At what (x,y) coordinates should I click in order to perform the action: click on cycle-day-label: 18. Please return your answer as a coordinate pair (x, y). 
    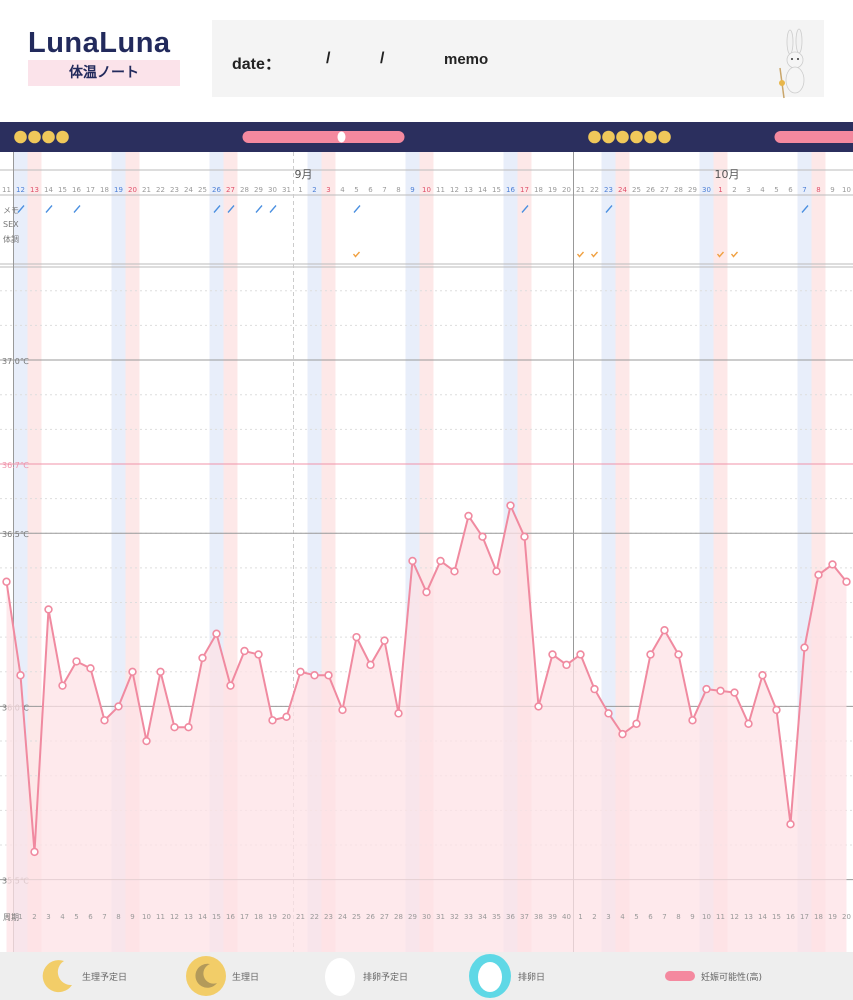
    Looking at the image, I should click on (818, 917).